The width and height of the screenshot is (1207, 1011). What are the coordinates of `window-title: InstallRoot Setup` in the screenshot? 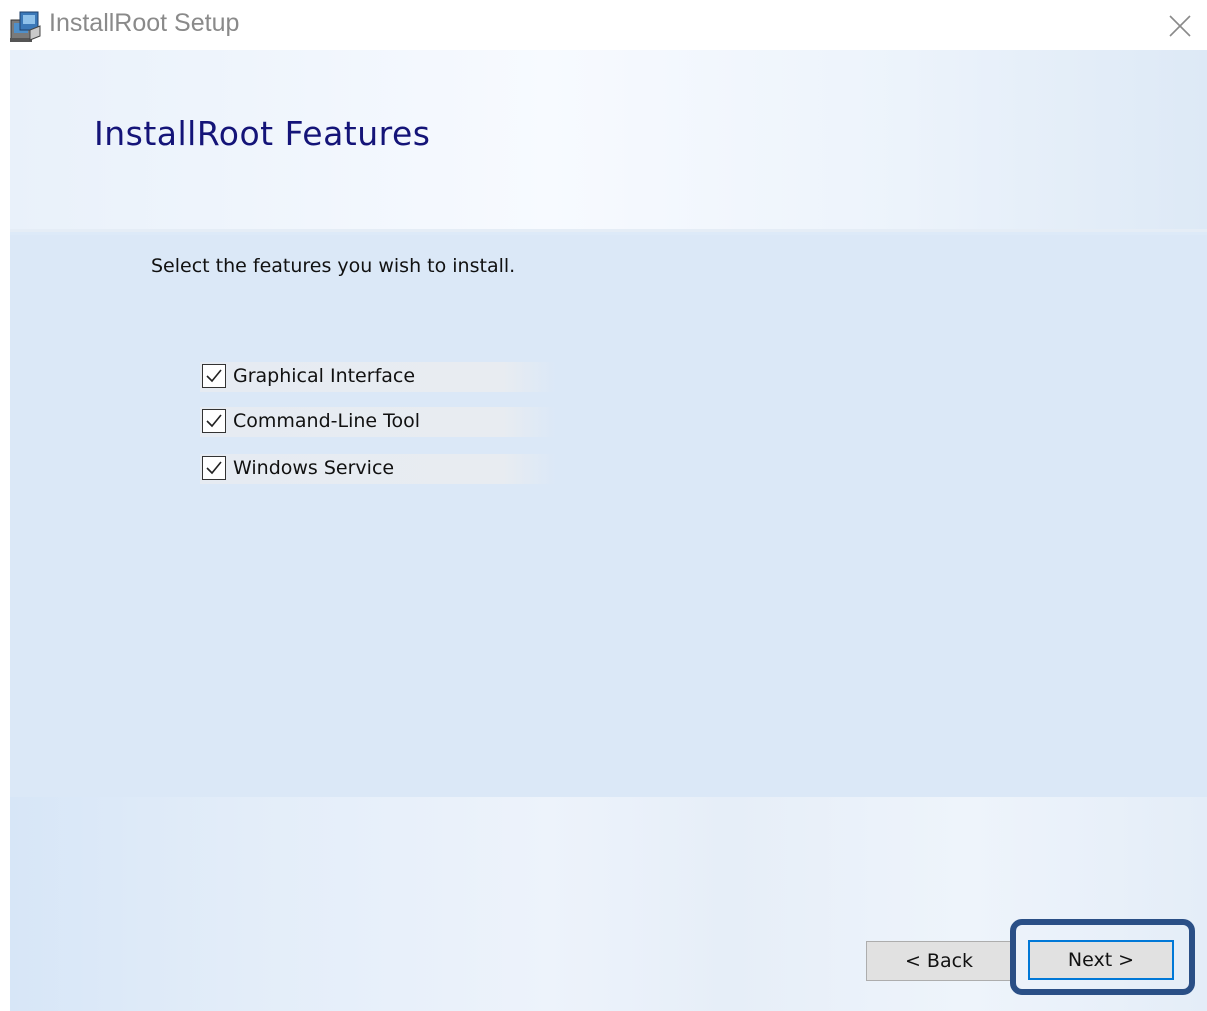 It's located at (144, 23).